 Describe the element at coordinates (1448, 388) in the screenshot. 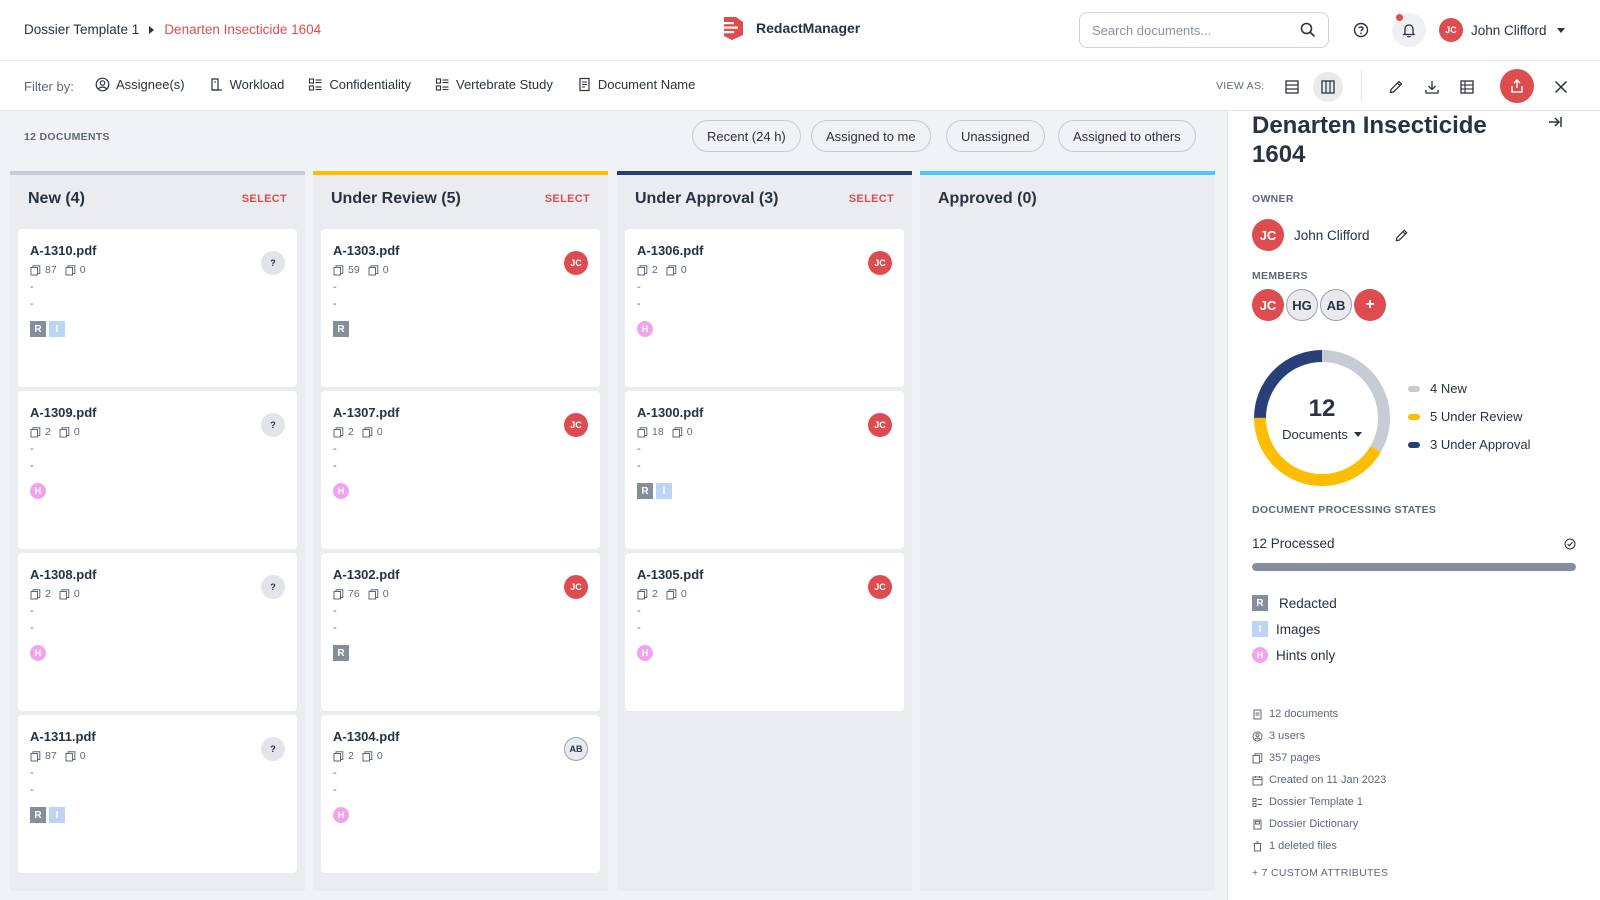

I see `legend-label: 4 New` at that location.